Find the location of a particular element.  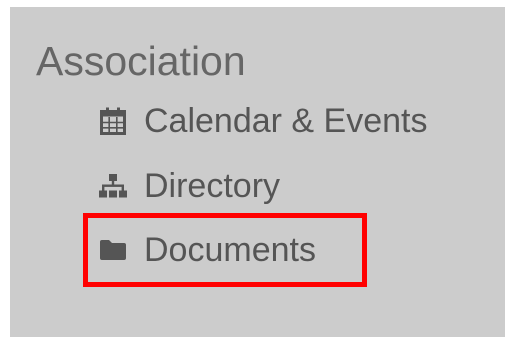

menu-item-label: Documents is located at coordinates (230, 250).